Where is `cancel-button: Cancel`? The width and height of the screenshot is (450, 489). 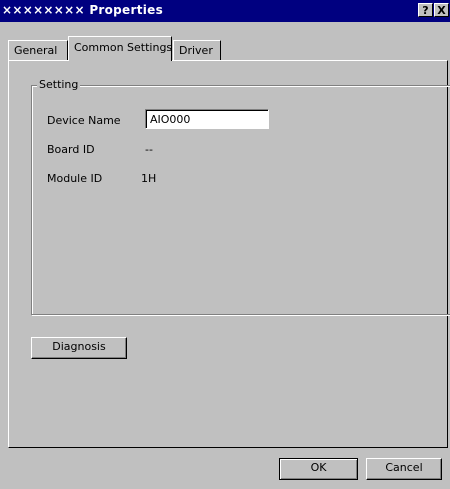 cancel-button: Cancel is located at coordinates (404, 469).